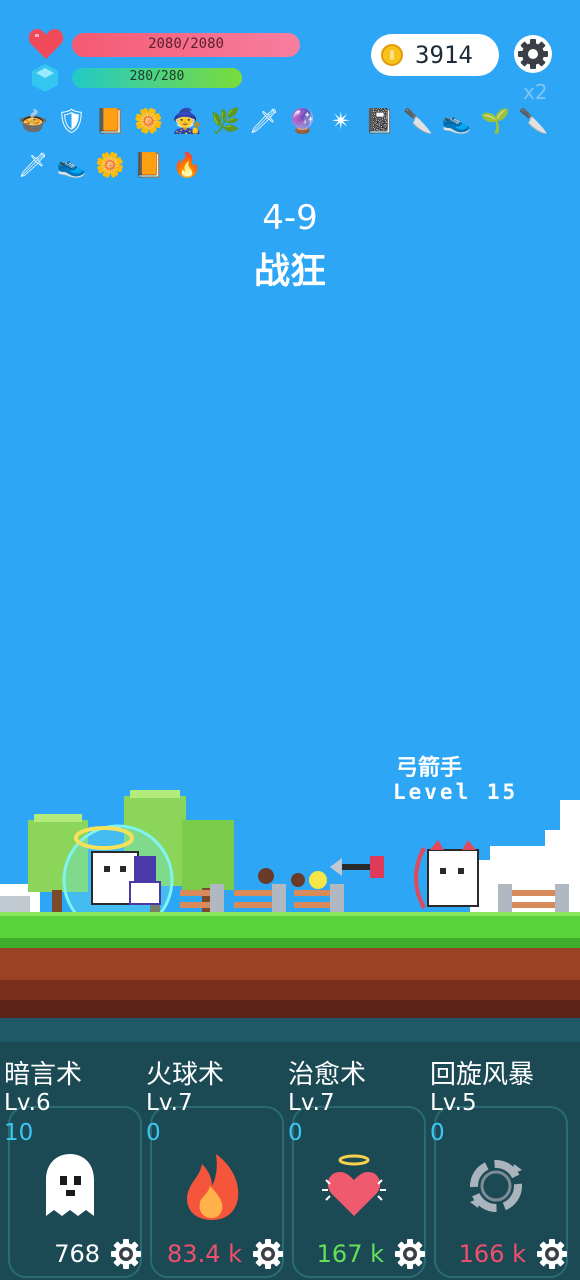 This screenshot has height=1280, width=580. What do you see at coordinates (110, 165) in the screenshot?
I see `flower-icon-2: 🌼` at bounding box center [110, 165].